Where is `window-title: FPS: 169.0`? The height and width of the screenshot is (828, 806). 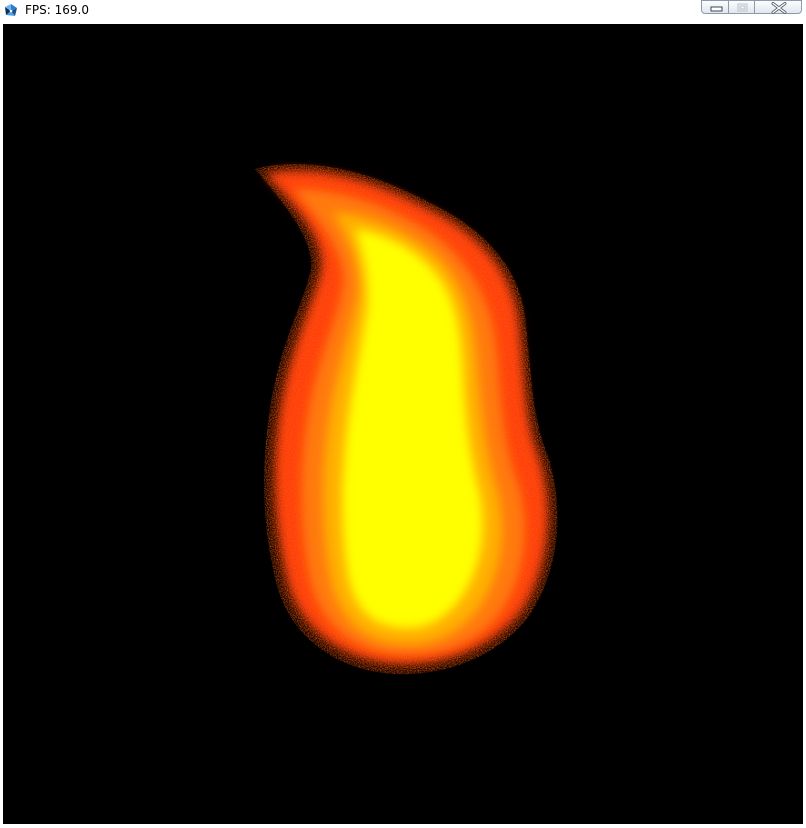
window-title: FPS: 169.0 is located at coordinates (57, 10).